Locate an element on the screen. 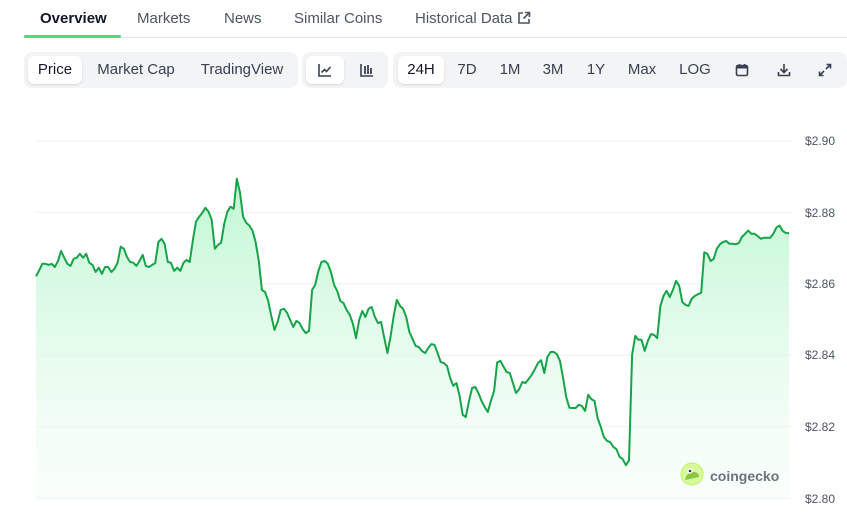  y-tick-label: $2.90 is located at coordinates (820, 141).